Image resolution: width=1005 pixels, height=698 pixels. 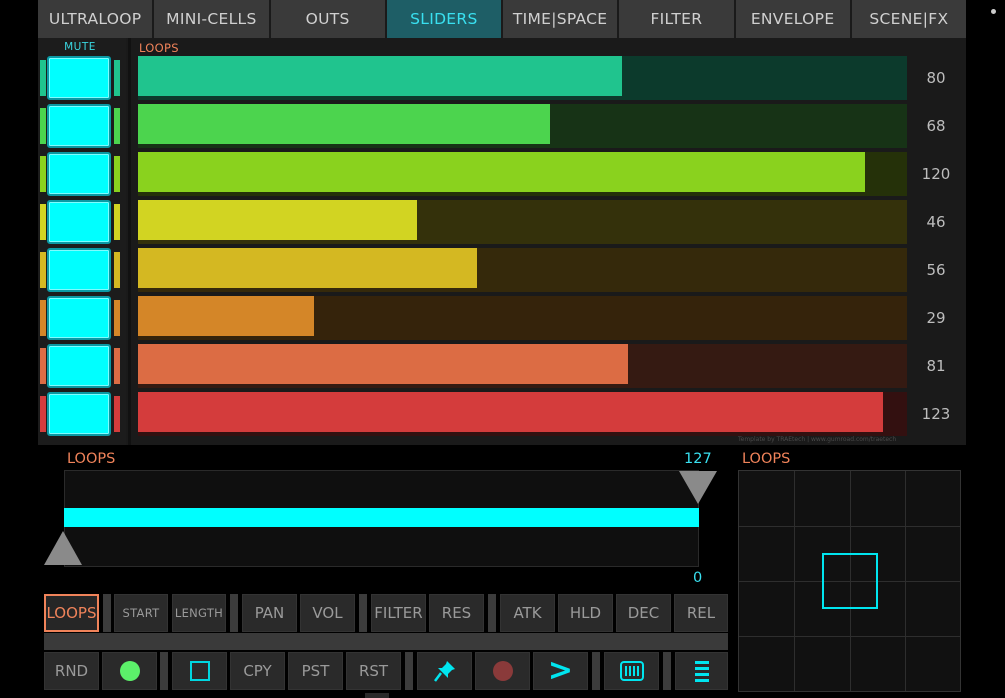 I want to click on param-hld-button: HLD, so click(x=585, y=613).